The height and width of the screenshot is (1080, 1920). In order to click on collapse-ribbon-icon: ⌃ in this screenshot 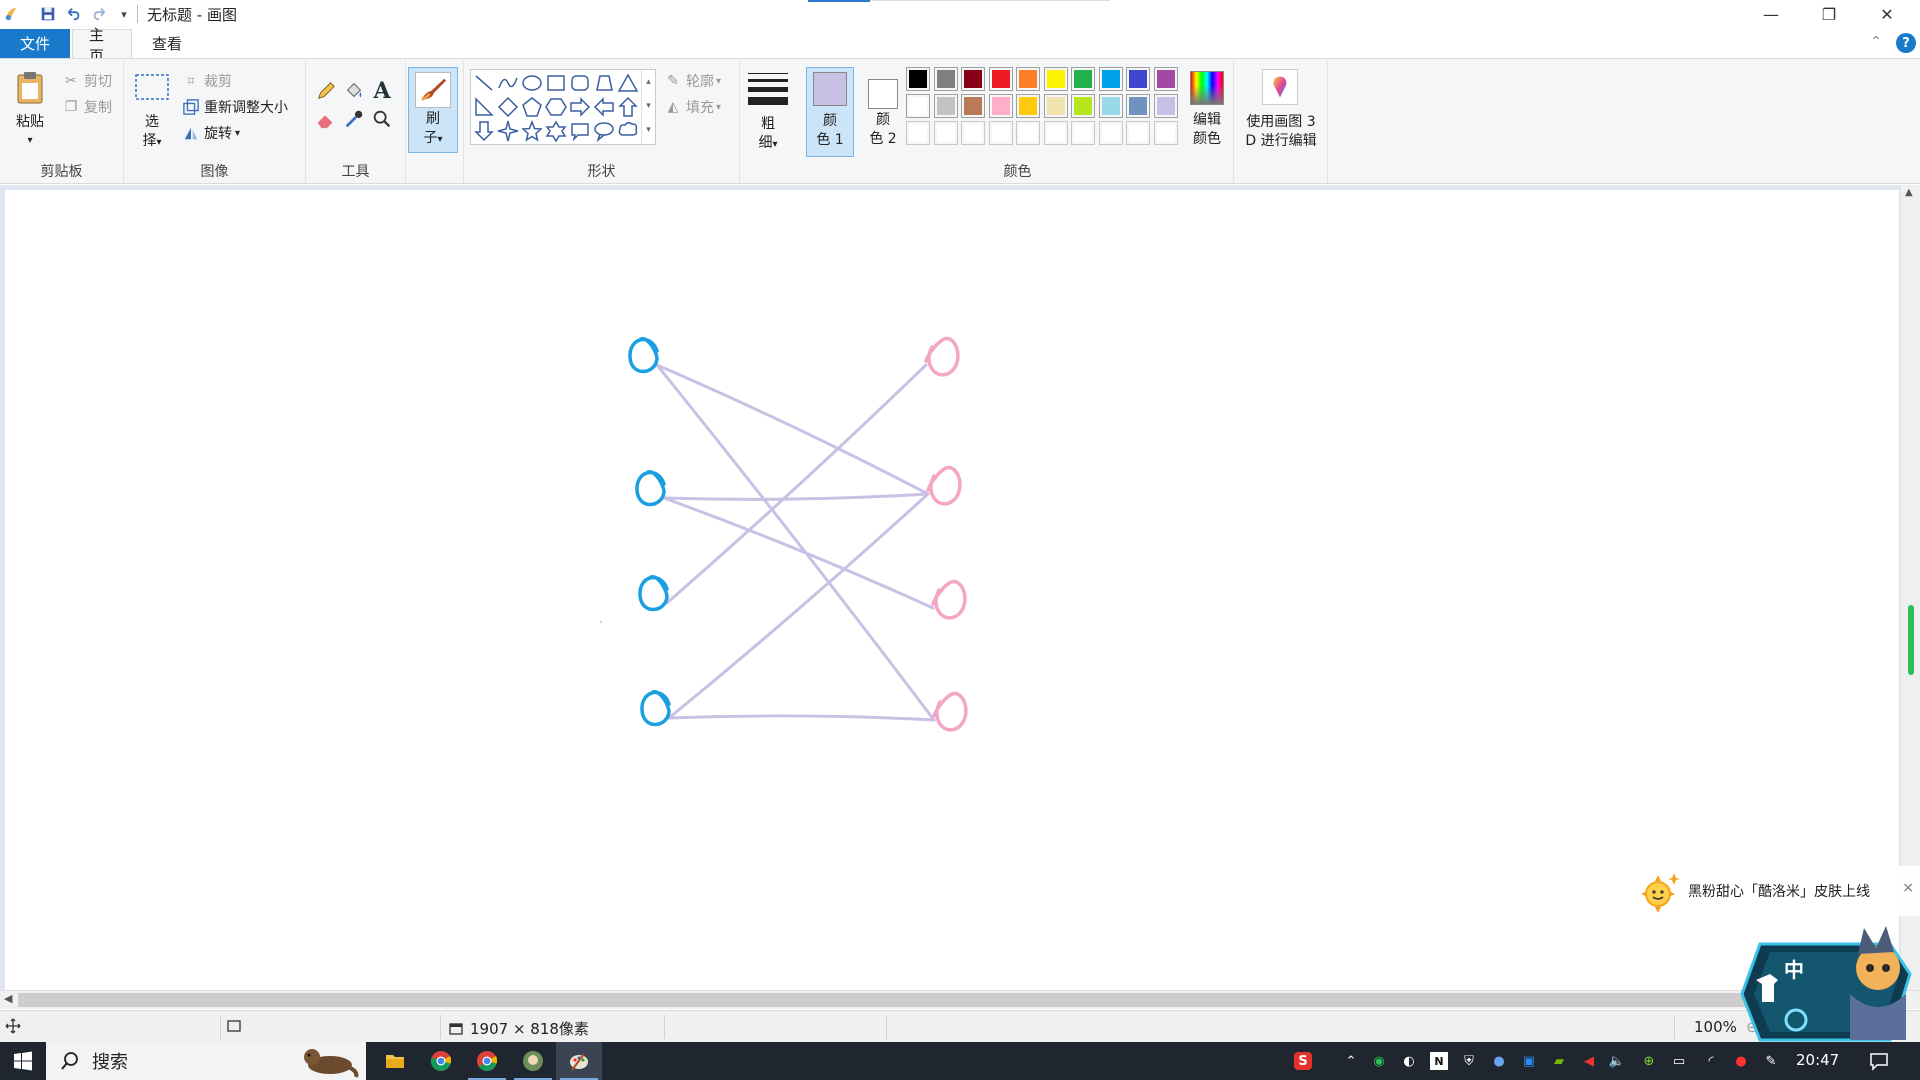, I will do `click(1876, 42)`.